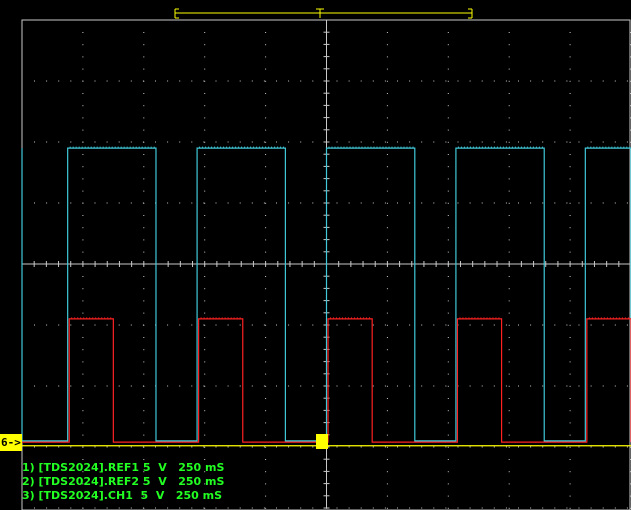  What do you see at coordinates (322, 441) in the screenshot?
I see `trigger-position-marker` at bounding box center [322, 441].